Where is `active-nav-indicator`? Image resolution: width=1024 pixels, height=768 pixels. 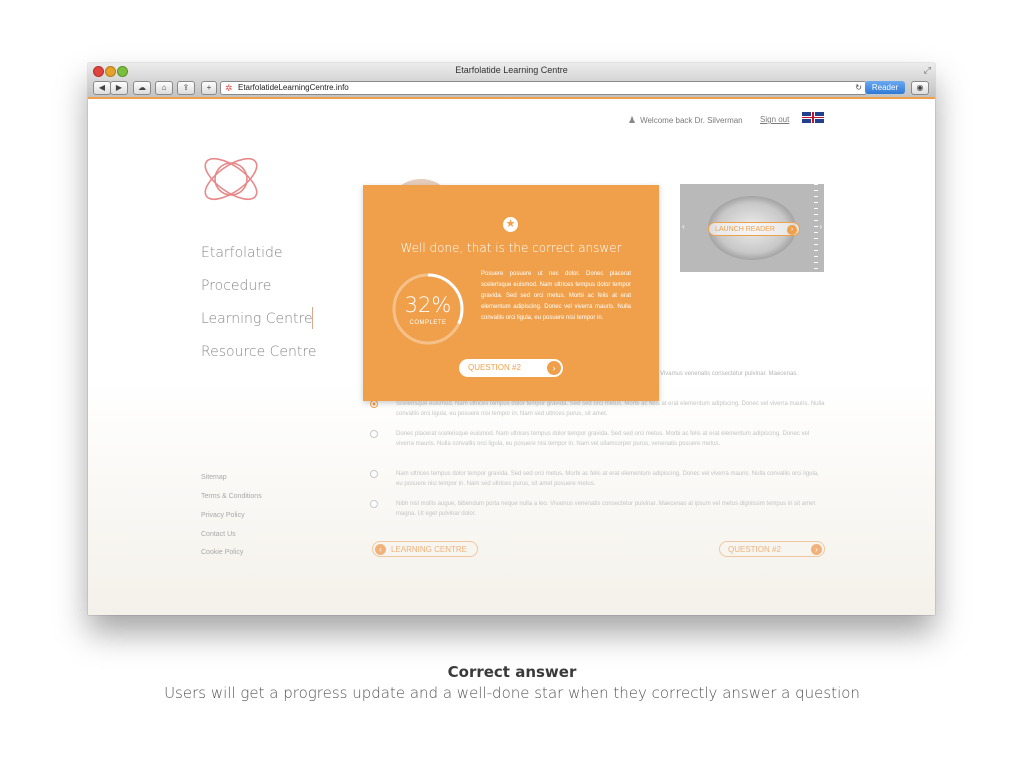
active-nav-indicator is located at coordinates (312, 318).